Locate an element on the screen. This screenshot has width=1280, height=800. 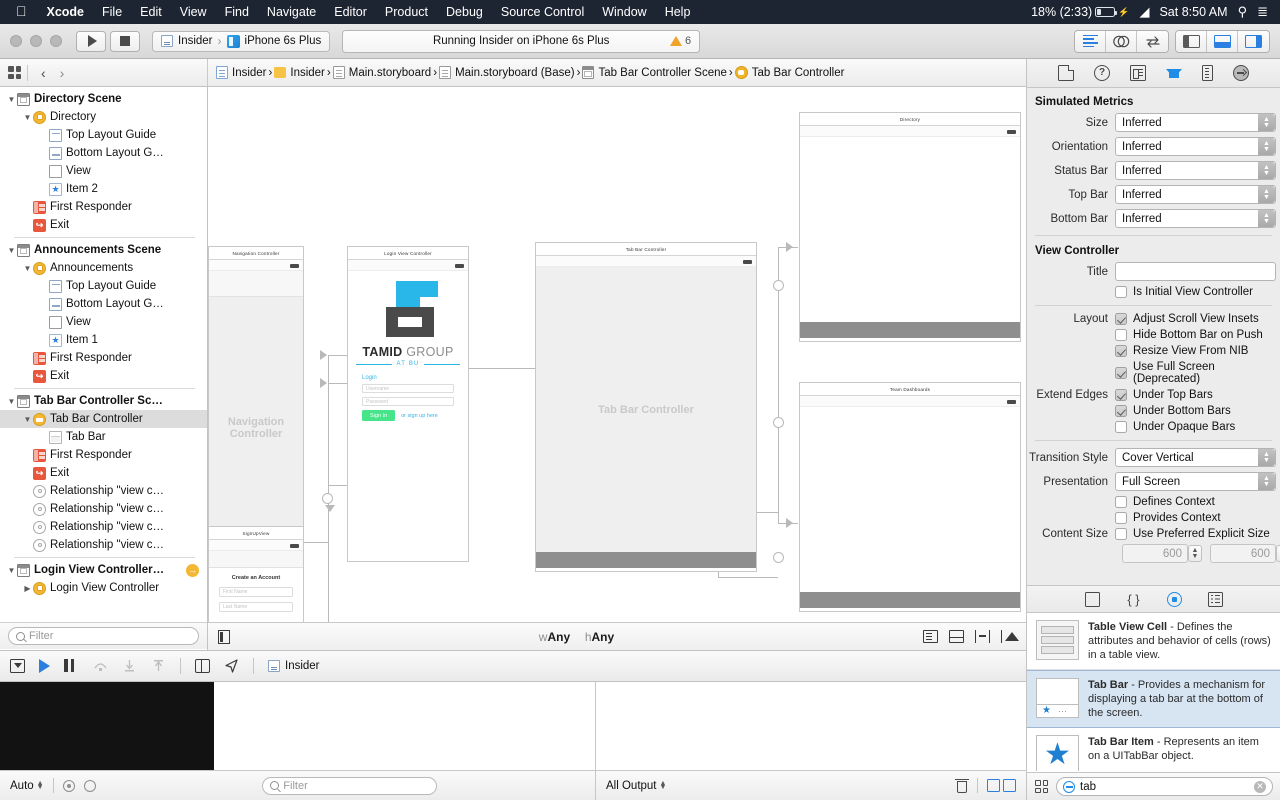
toggle-debug-area-button is located at coordinates (1222, 41).